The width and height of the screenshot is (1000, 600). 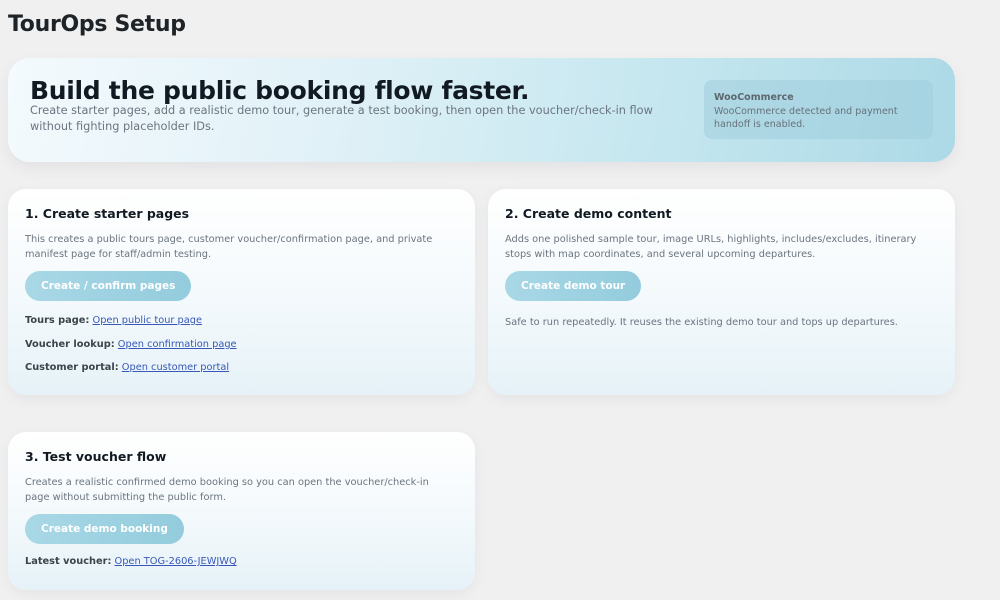 What do you see at coordinates (97, 24) in the screenshot?
I see `page-title: TourOps Setup` at bounding box center [97, 24].